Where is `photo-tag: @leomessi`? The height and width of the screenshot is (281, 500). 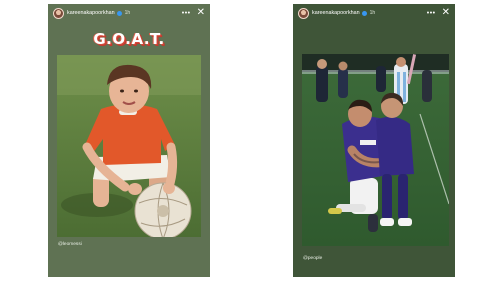
photo-tag: @leomessi is located at coordinates (70, 244).